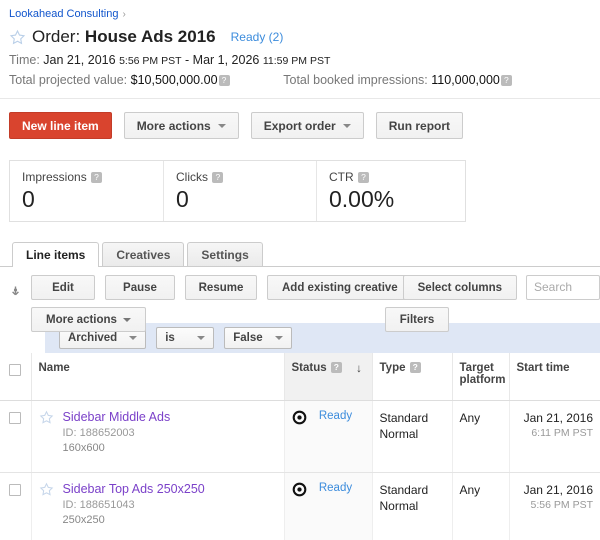 This screenshot has width=600, height=540. What do you see at coordinates (140, 287) in the screenshot?
I see `pause-button: Pause` at bounding box center [140, 287].